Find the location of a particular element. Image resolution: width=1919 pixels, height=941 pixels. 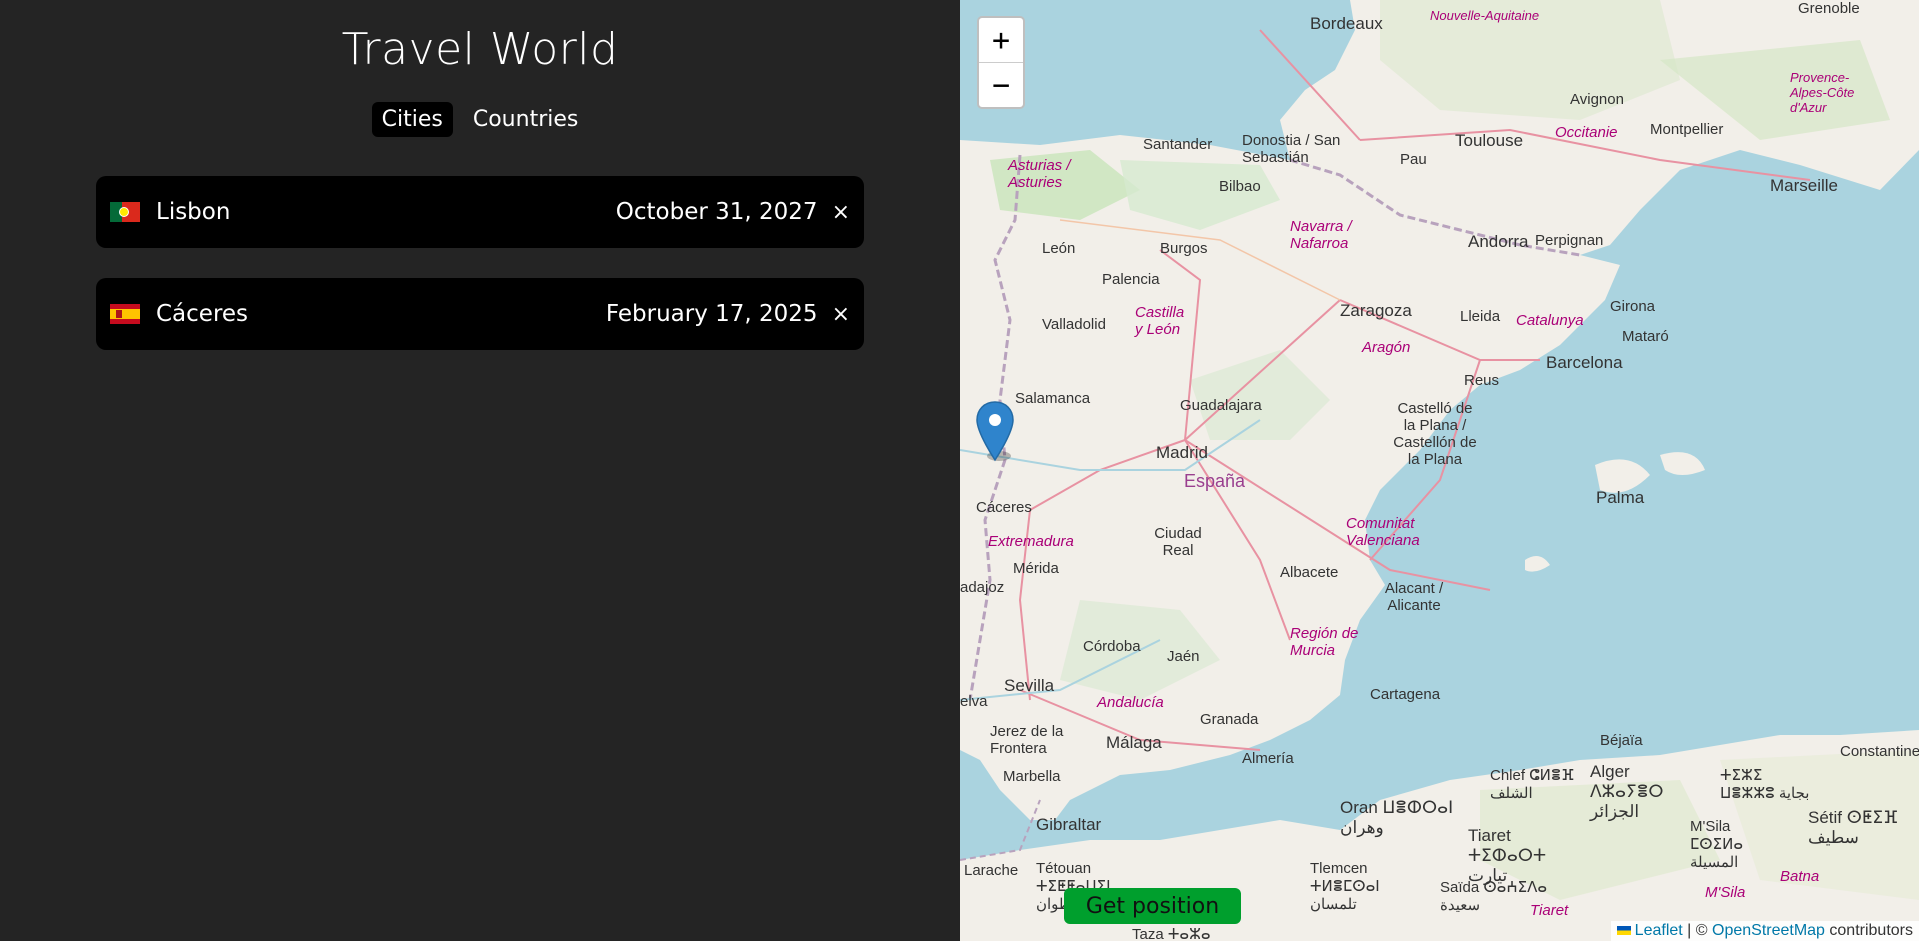

map-label-bordeaux: Bordeaux is located at coordinates (1346, 23).